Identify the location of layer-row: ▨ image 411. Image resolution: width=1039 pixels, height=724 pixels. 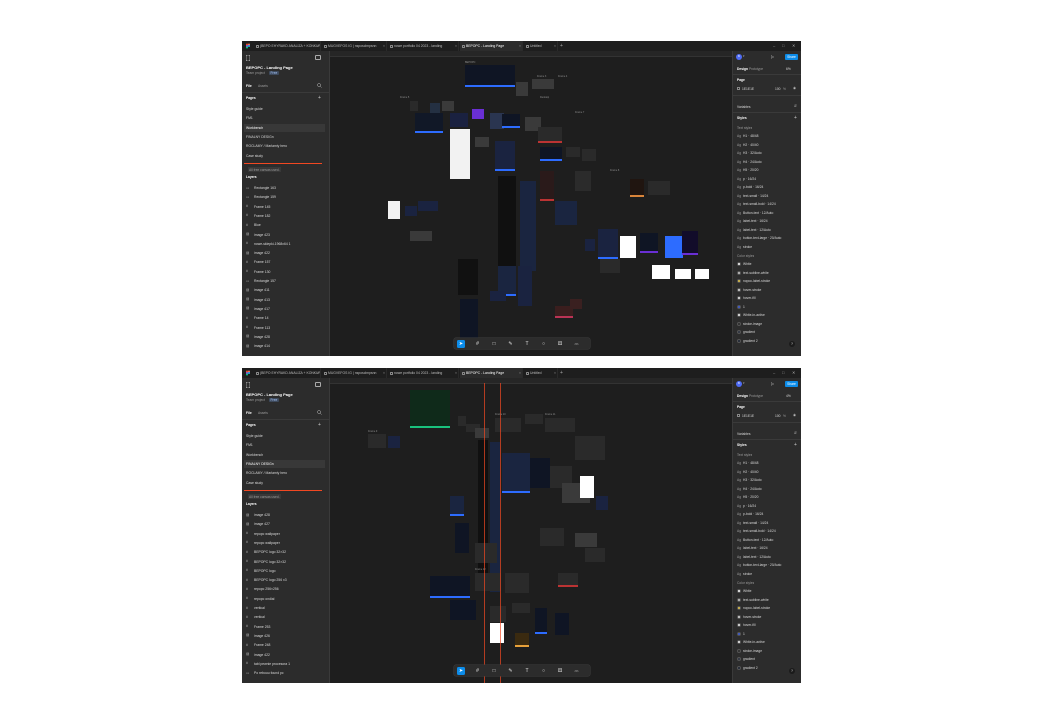
(286, 290).